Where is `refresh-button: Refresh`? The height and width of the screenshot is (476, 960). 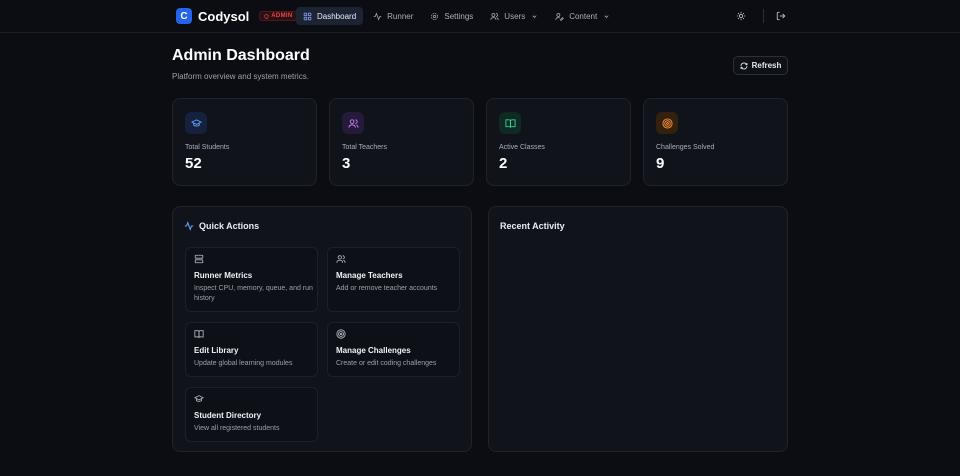
refresh-button: Refresh is located at coordinates (760, 65).